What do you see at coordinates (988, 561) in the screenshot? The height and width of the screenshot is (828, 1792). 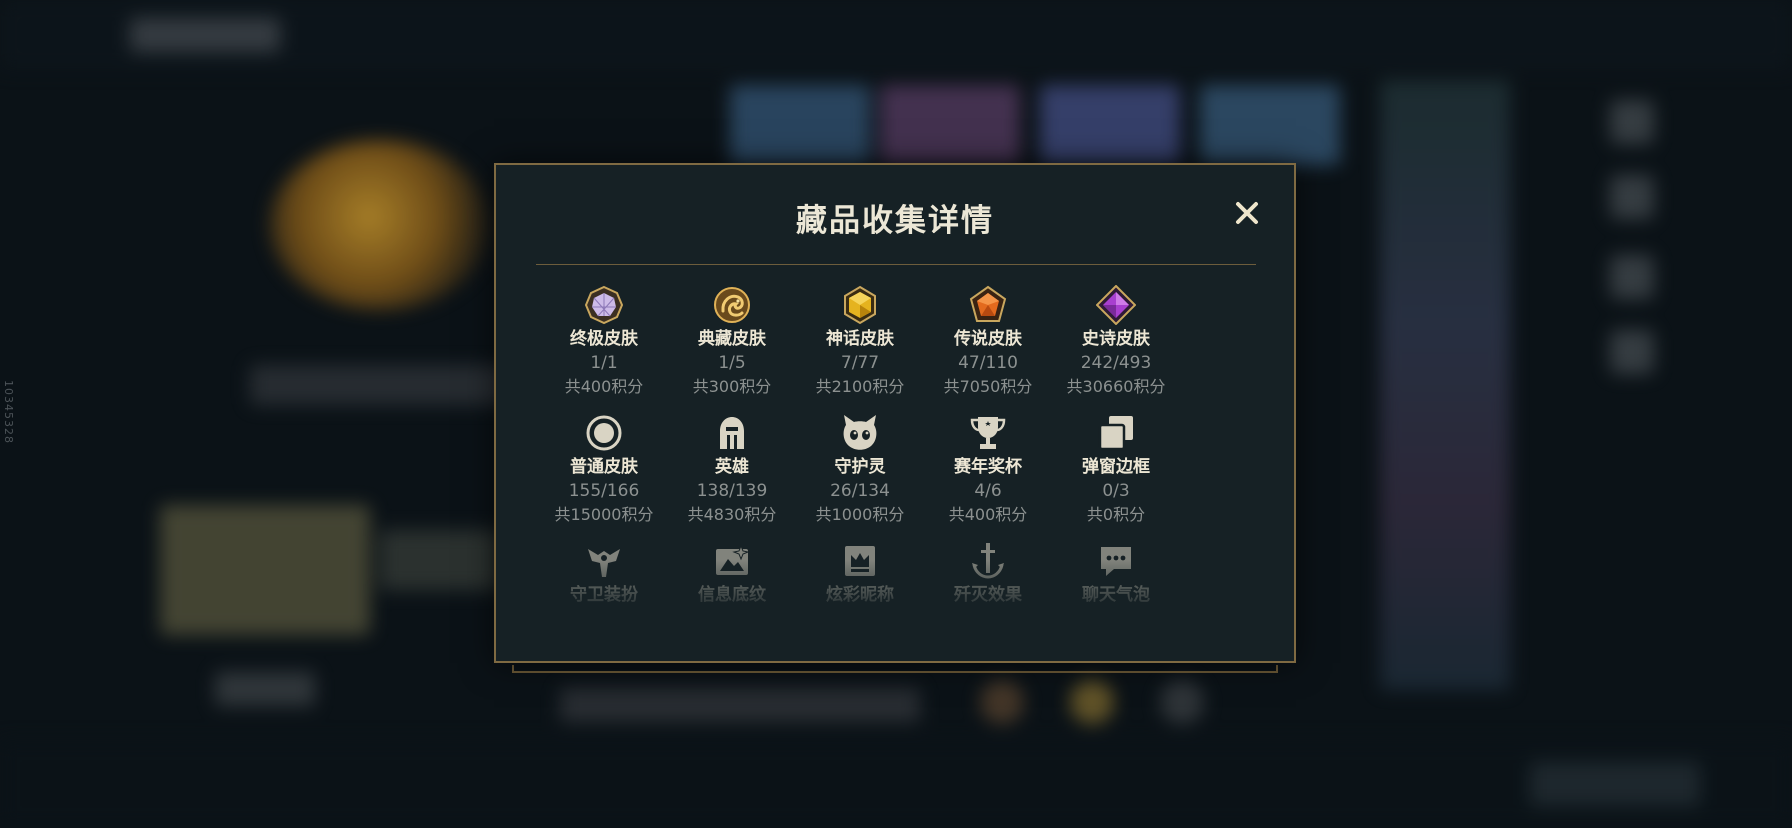 I see `anchor-sword-icon` at bounding box center [988, 561].